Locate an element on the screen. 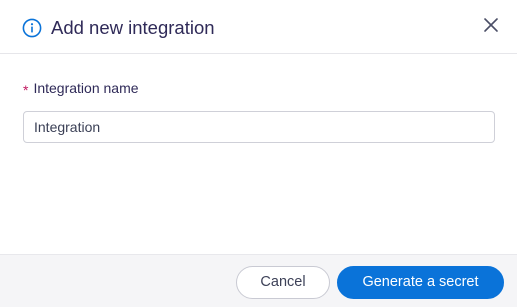 The height and width of the screenshot is (307, 517). integration-name-label-text: Integration name is located at coordinates (86, 88).